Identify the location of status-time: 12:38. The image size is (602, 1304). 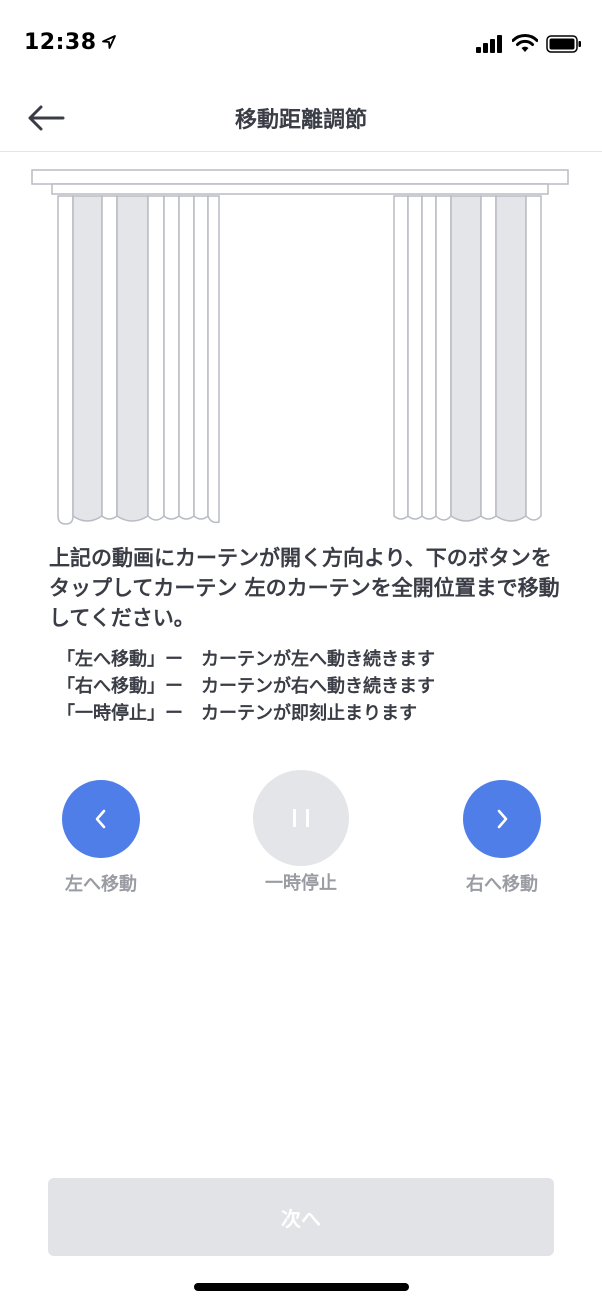
(60, 42).